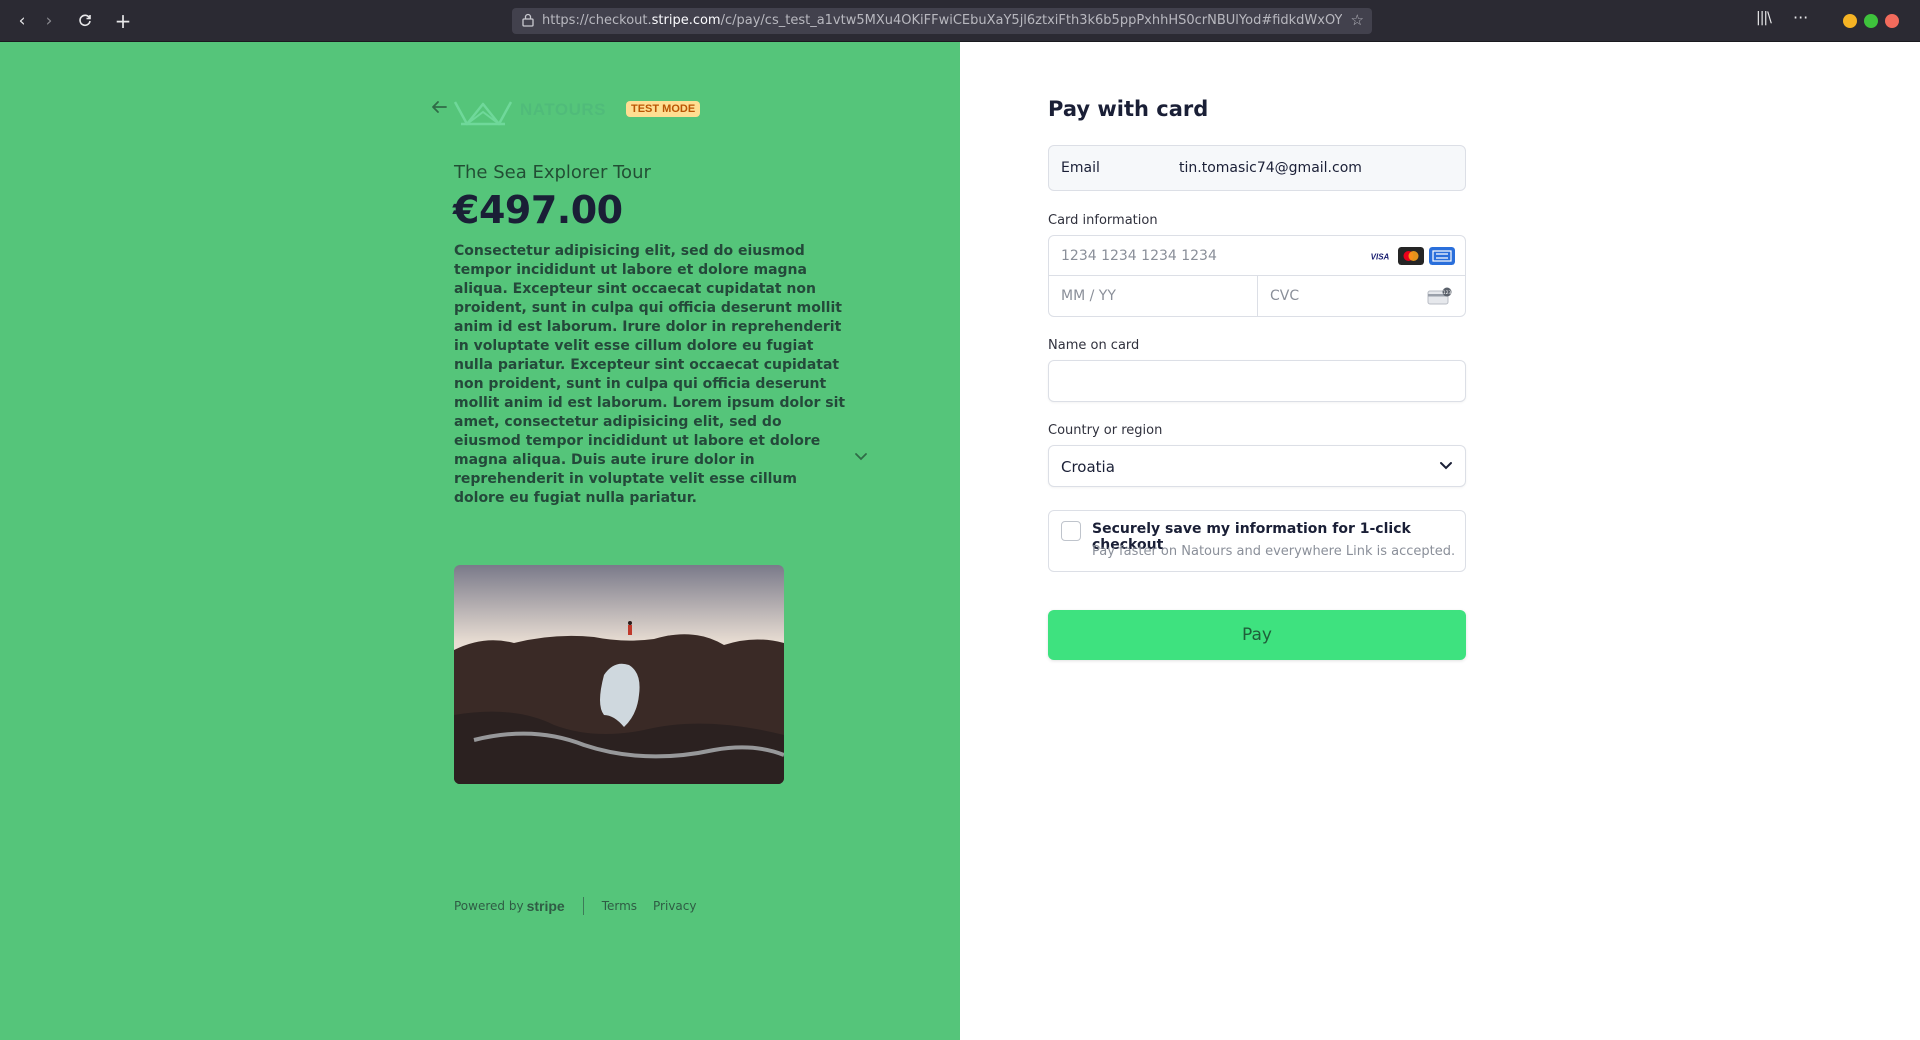  I want to click on name-on-card-input, so click(1257, 381).